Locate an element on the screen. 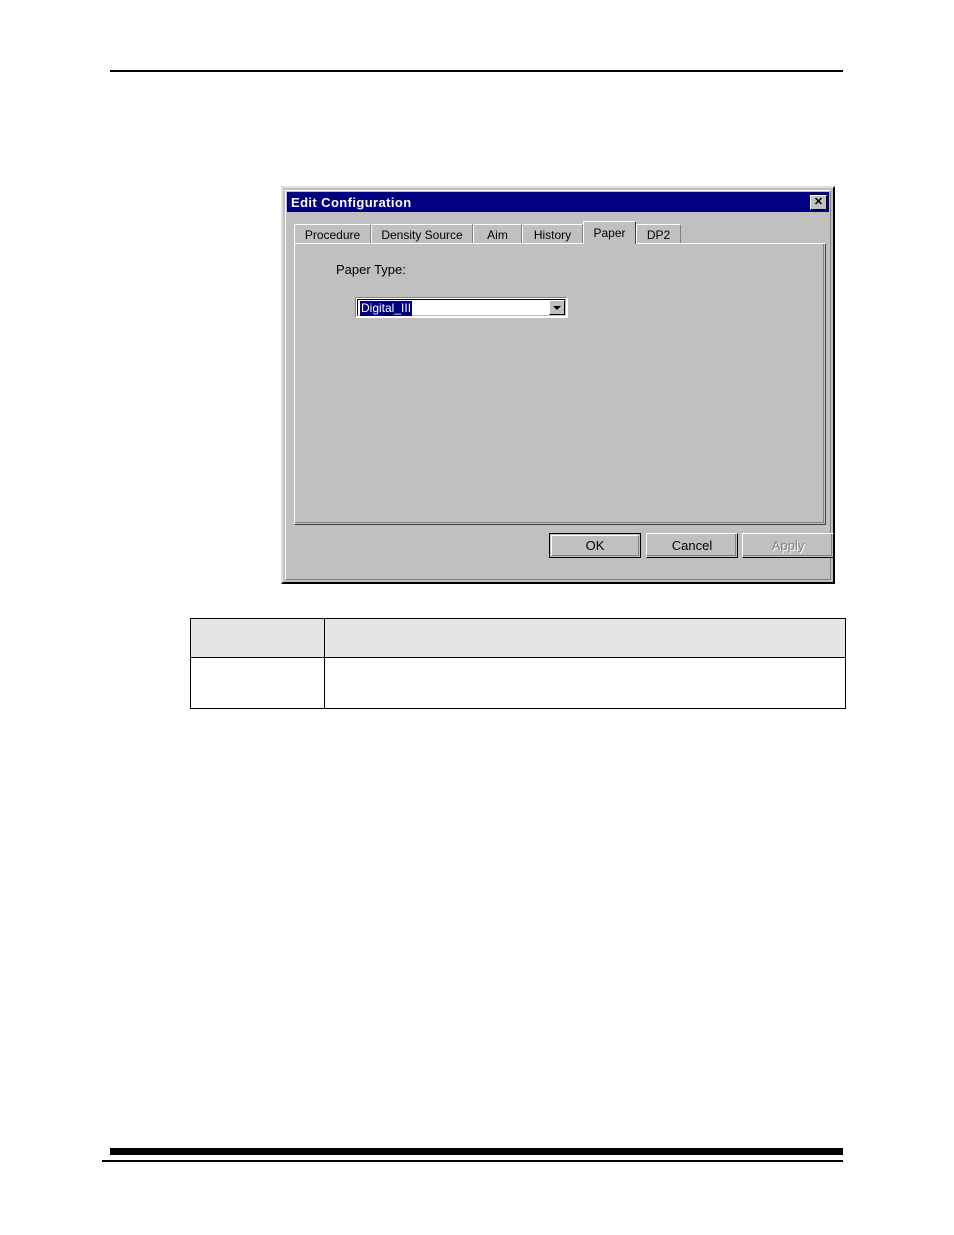 Image resolution: width=954 pixels, height=1235 pixels. table-body is located at coordinates (518, 683).